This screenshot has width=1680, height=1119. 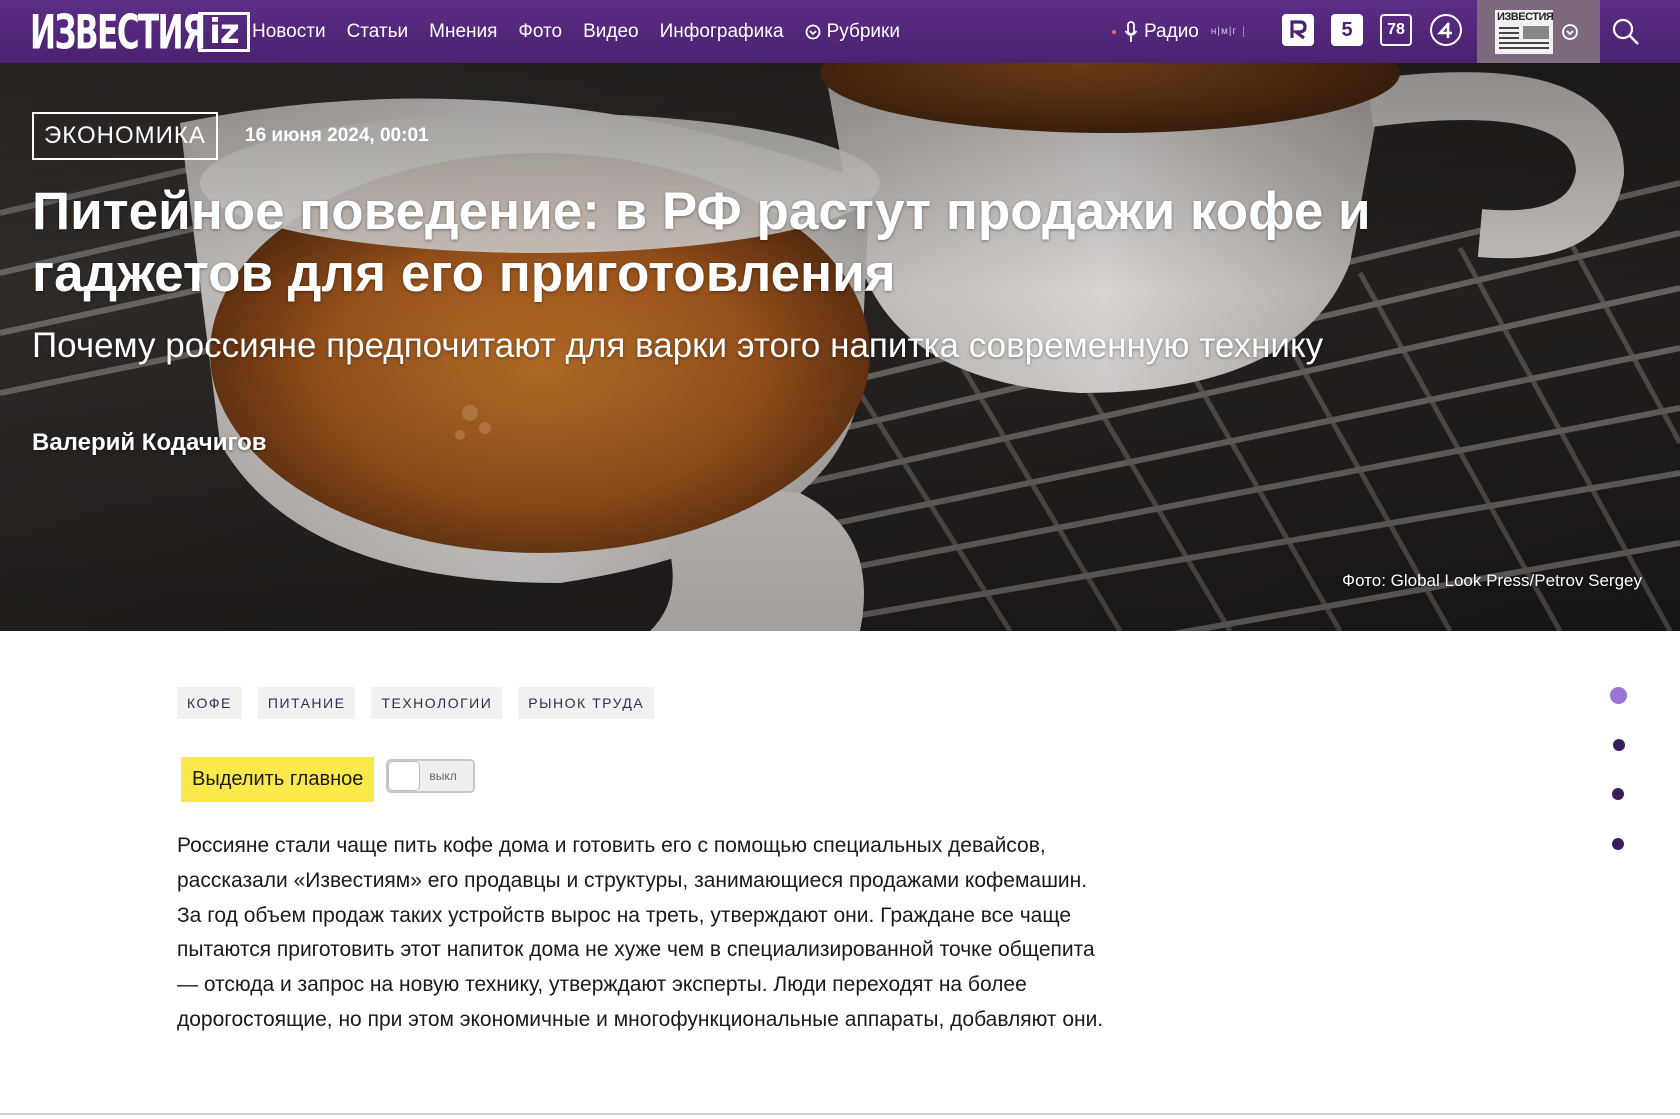 What do you see at coordinates (1228, 31) in the screenshot?
I see `radio-frequency: н|м|г` at bounding box center [1228, 31].